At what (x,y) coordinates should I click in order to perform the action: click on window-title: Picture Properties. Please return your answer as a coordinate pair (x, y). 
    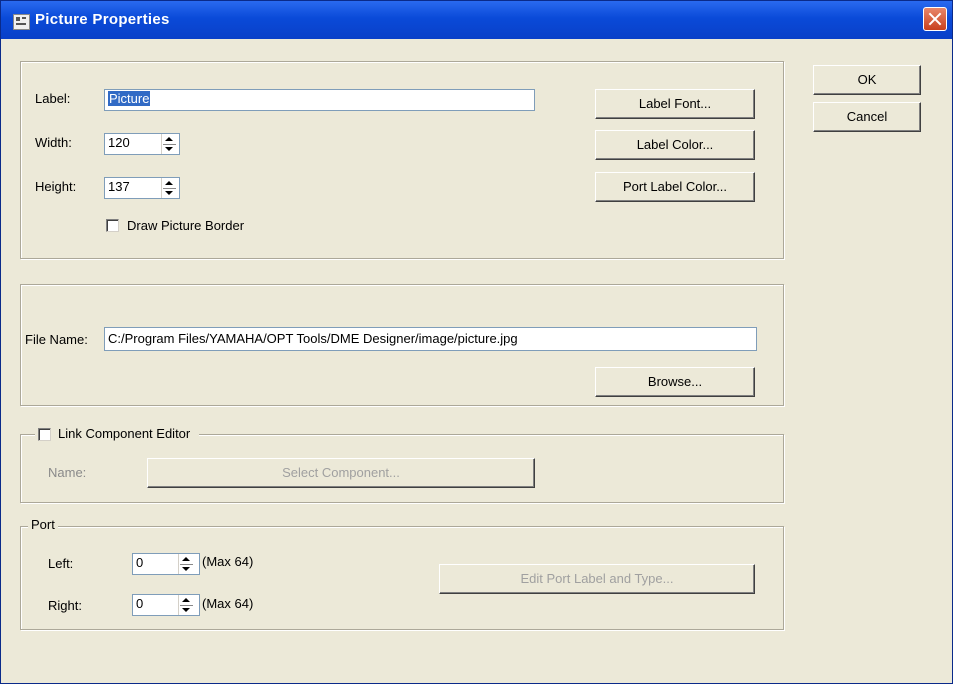
    Looking at the image, I should click on (102, 19).